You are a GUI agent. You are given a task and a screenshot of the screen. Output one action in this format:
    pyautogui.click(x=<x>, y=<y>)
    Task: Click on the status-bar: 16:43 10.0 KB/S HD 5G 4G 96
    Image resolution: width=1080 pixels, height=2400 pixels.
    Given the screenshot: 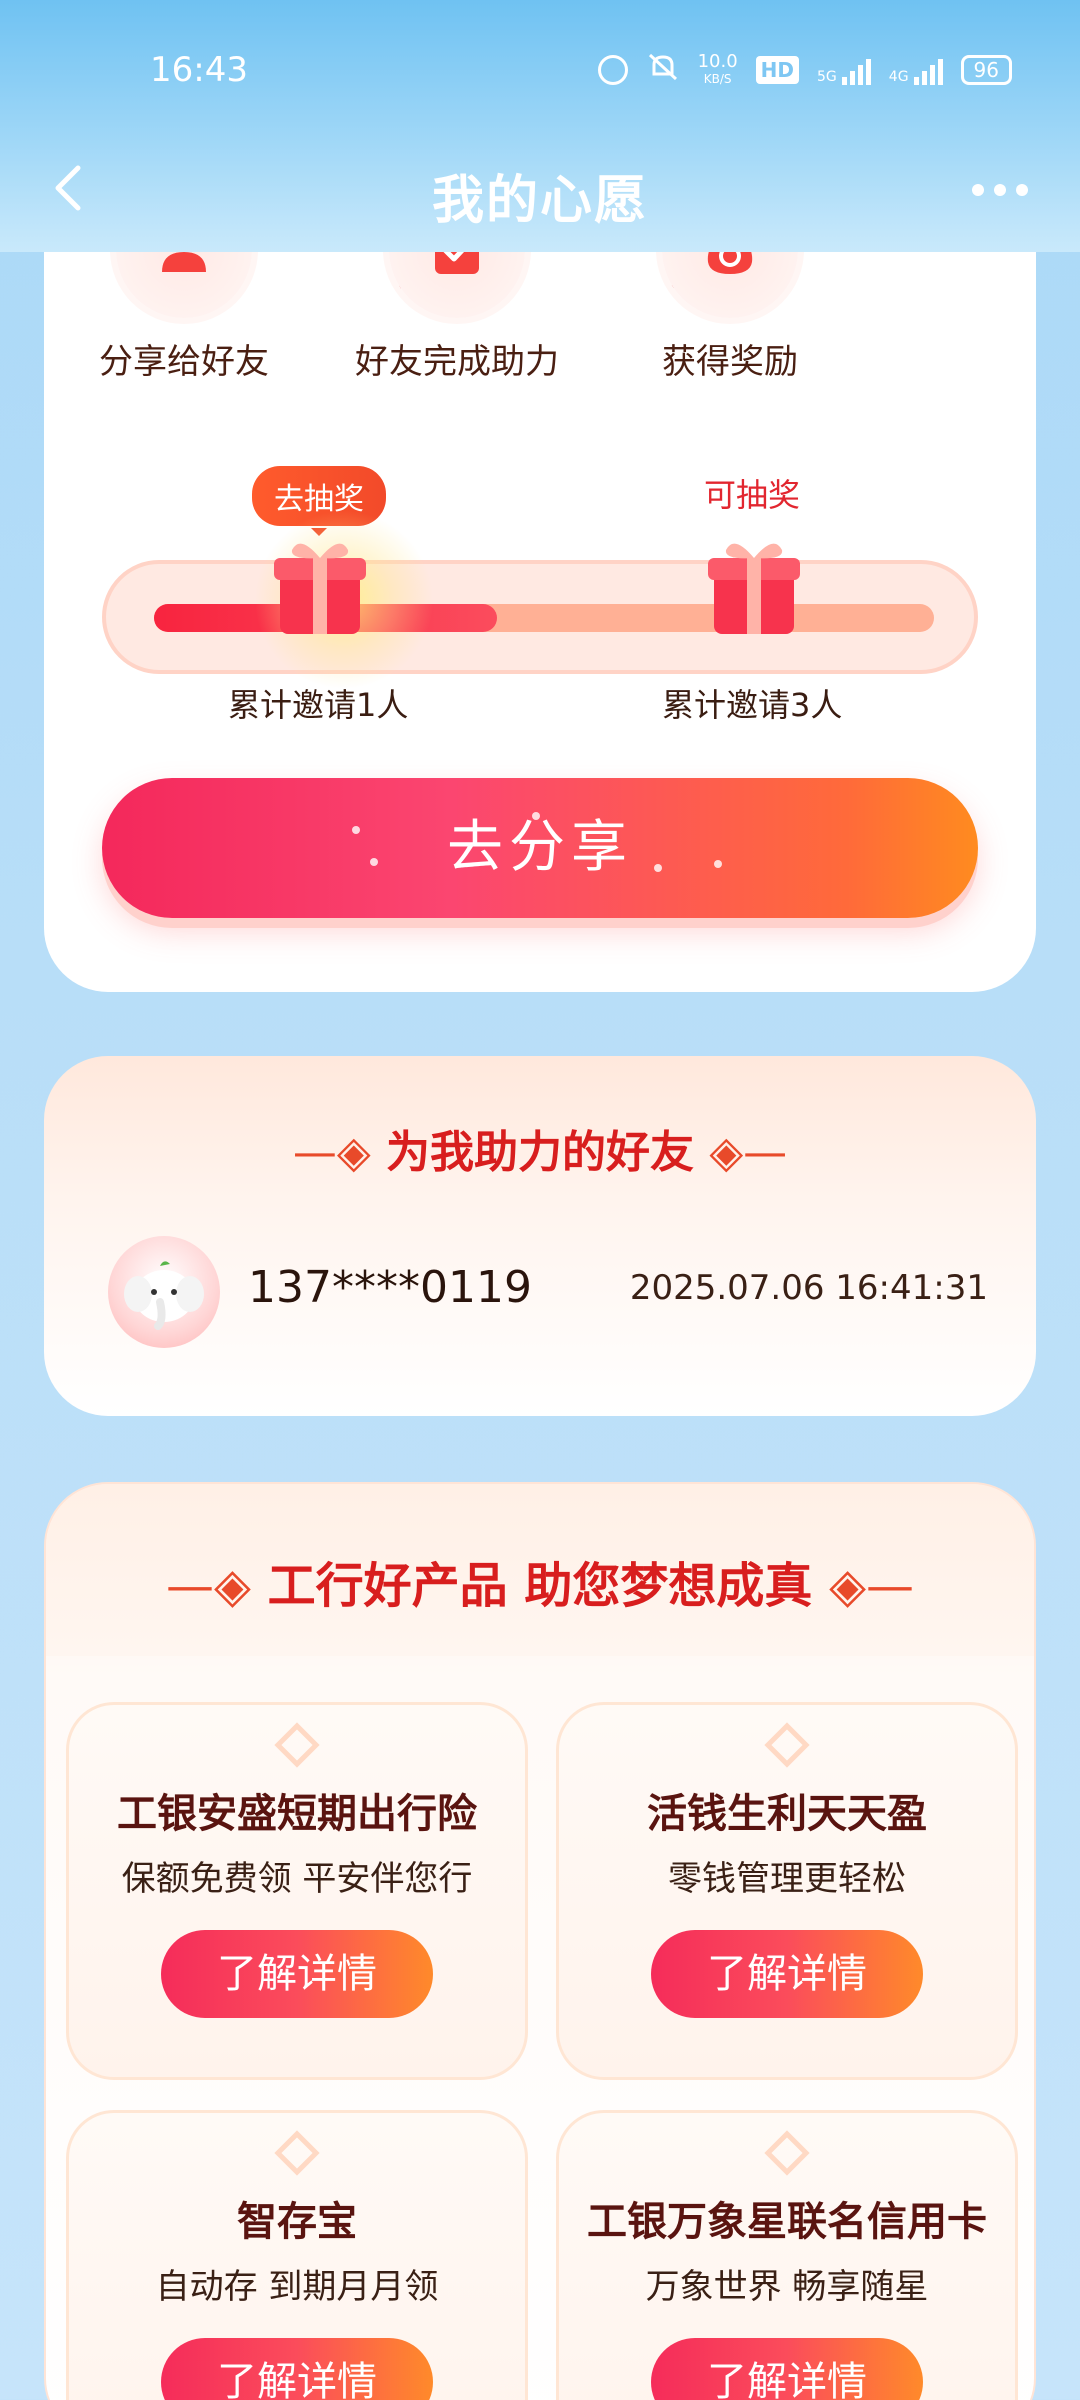 What is the action you would take?
    pyautogui.click(x=540, y=70)
    